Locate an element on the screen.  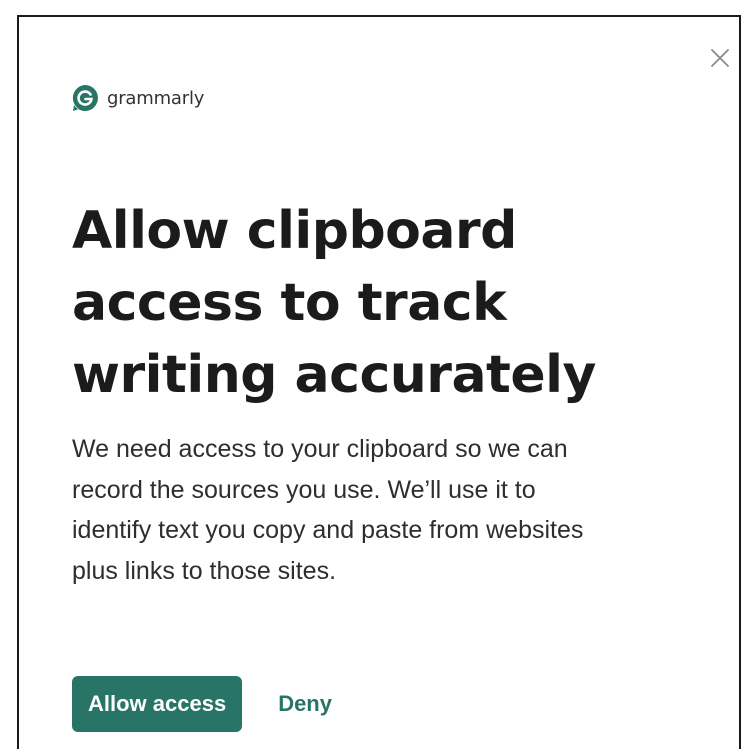
headline-line: Allow clipboard is located at coordinates (294, 231).